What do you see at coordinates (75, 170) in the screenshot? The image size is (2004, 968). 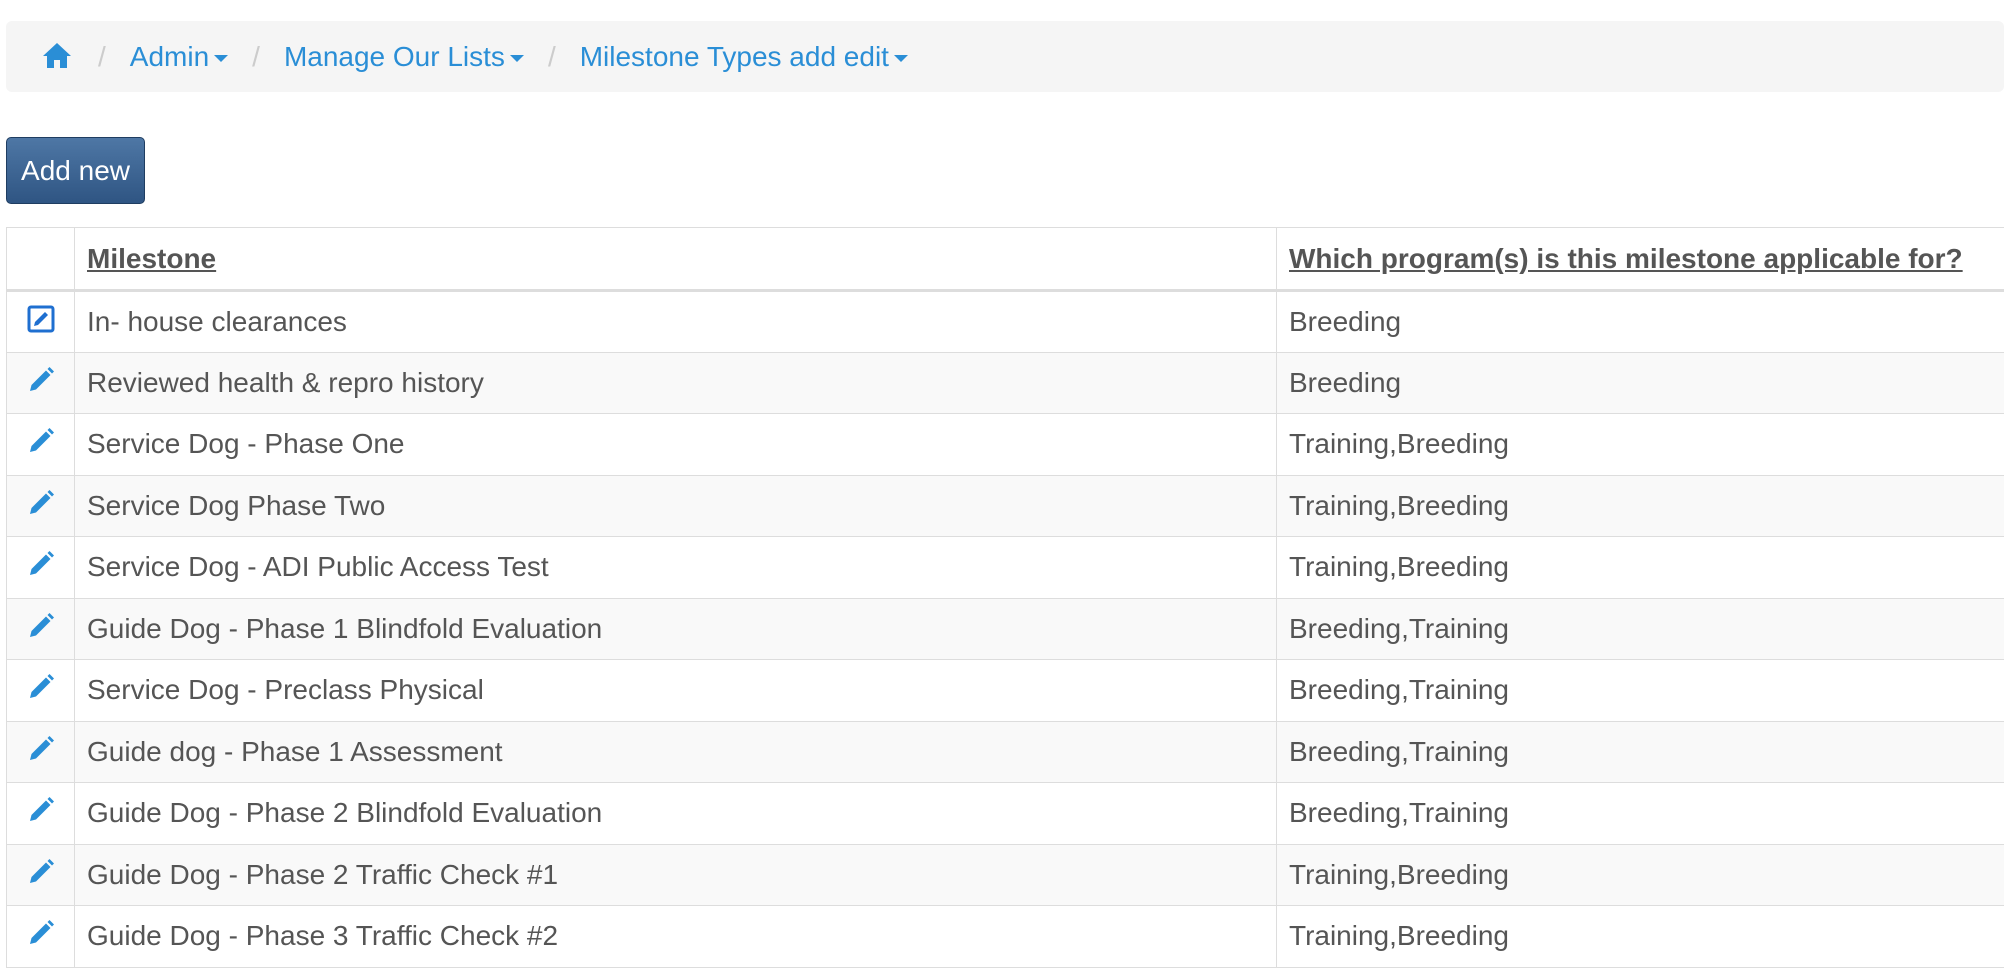 I see `add-new-button: Add new` at bounding box center [75, 170].